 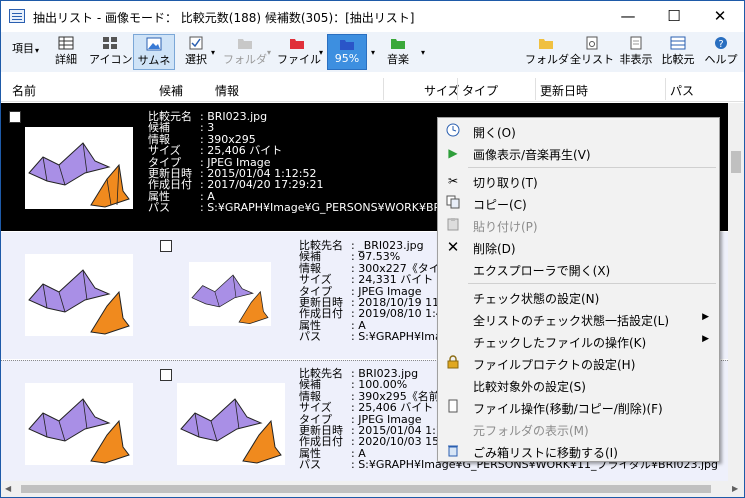 I want to click on play-icon: ▶, so click(x=453, y=153).